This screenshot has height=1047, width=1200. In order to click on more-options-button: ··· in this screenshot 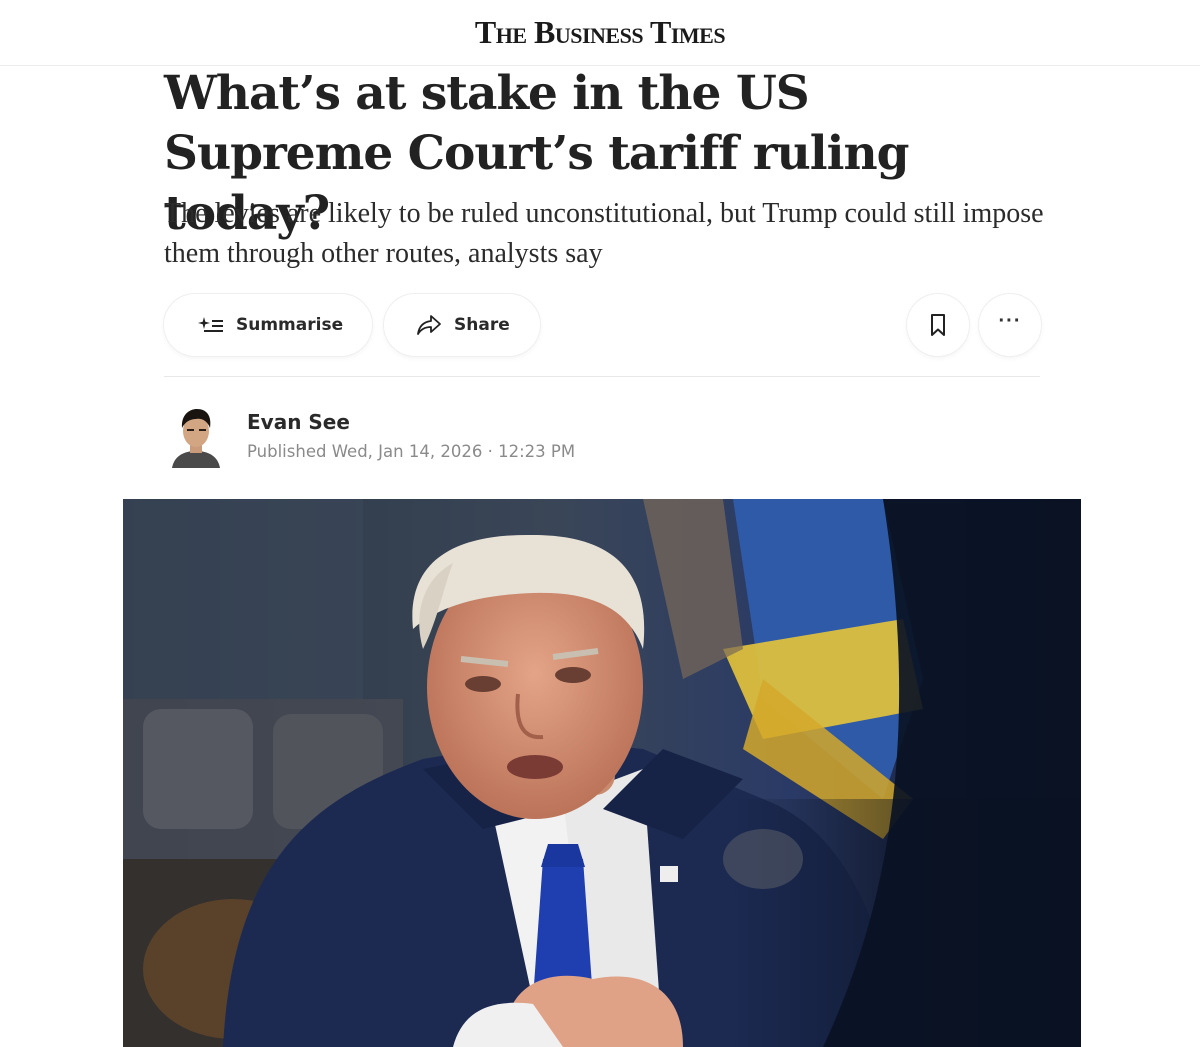, I will do `click(1010, 325)`.